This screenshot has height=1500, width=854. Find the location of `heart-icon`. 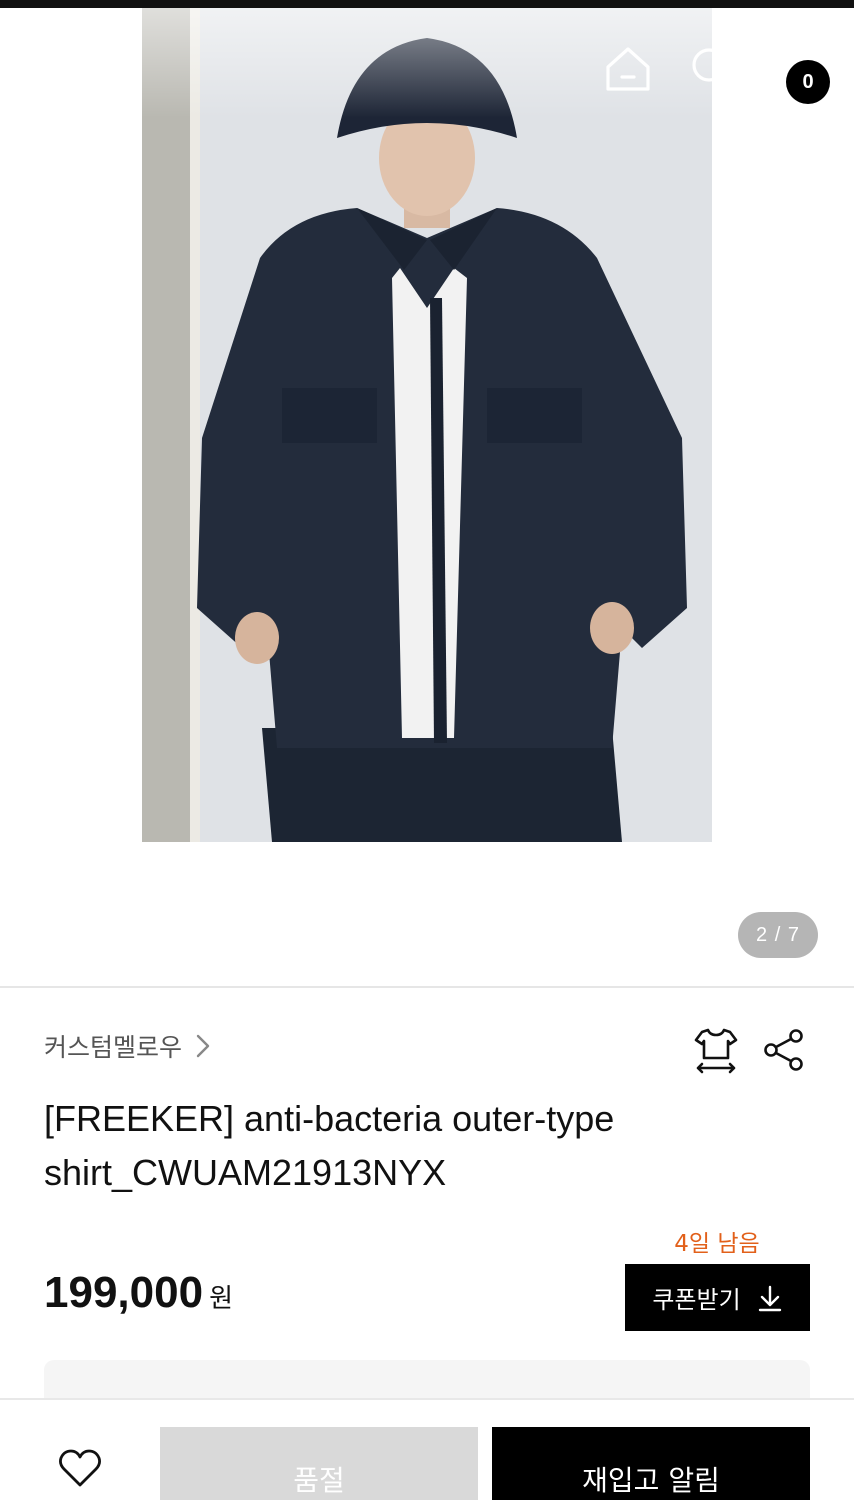

heart-icon is located at coordinates (80, 1468).